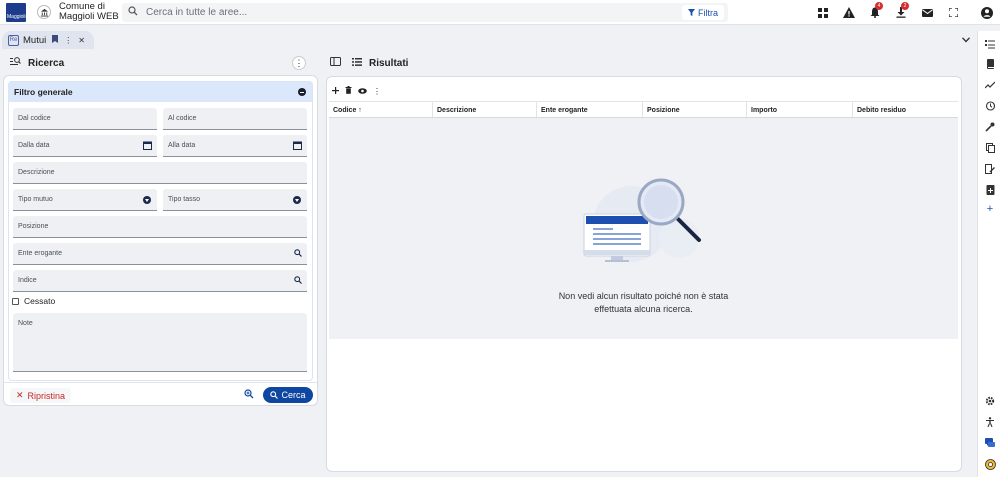 This screenshot has width=1000, height=477. What do you see at coordinates (990, 422) in the screenshot?
I see `accessibility-icon` at bounding box center [990, 422].